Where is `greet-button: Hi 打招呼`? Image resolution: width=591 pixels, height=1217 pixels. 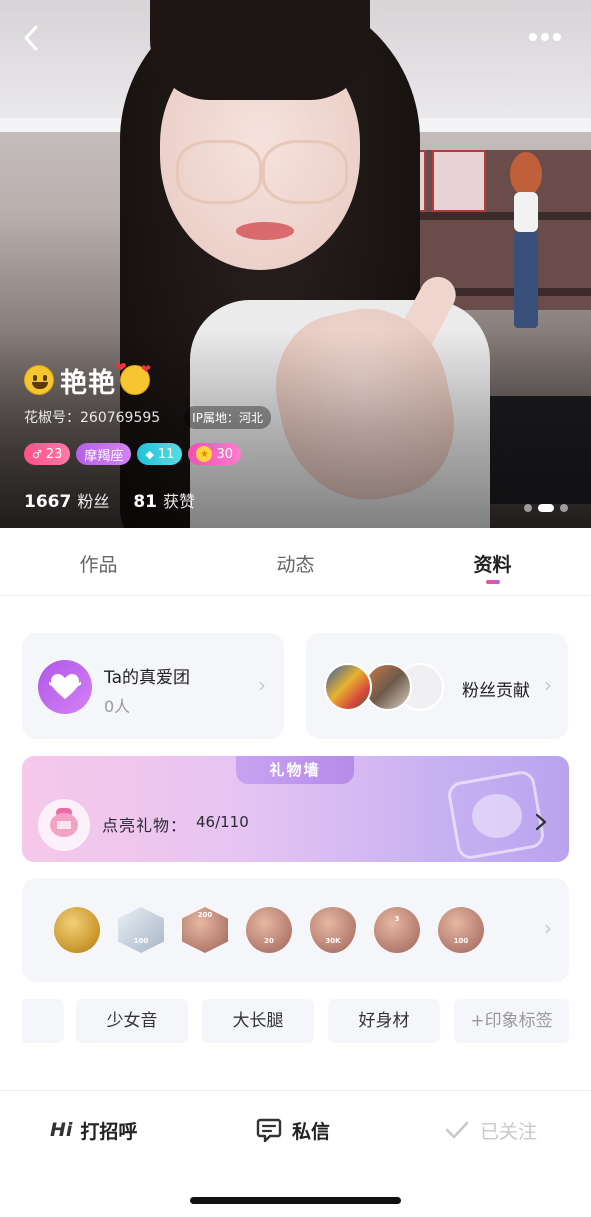 greet-button: Hi 打招呼 is located at coordinates (93, 1130).